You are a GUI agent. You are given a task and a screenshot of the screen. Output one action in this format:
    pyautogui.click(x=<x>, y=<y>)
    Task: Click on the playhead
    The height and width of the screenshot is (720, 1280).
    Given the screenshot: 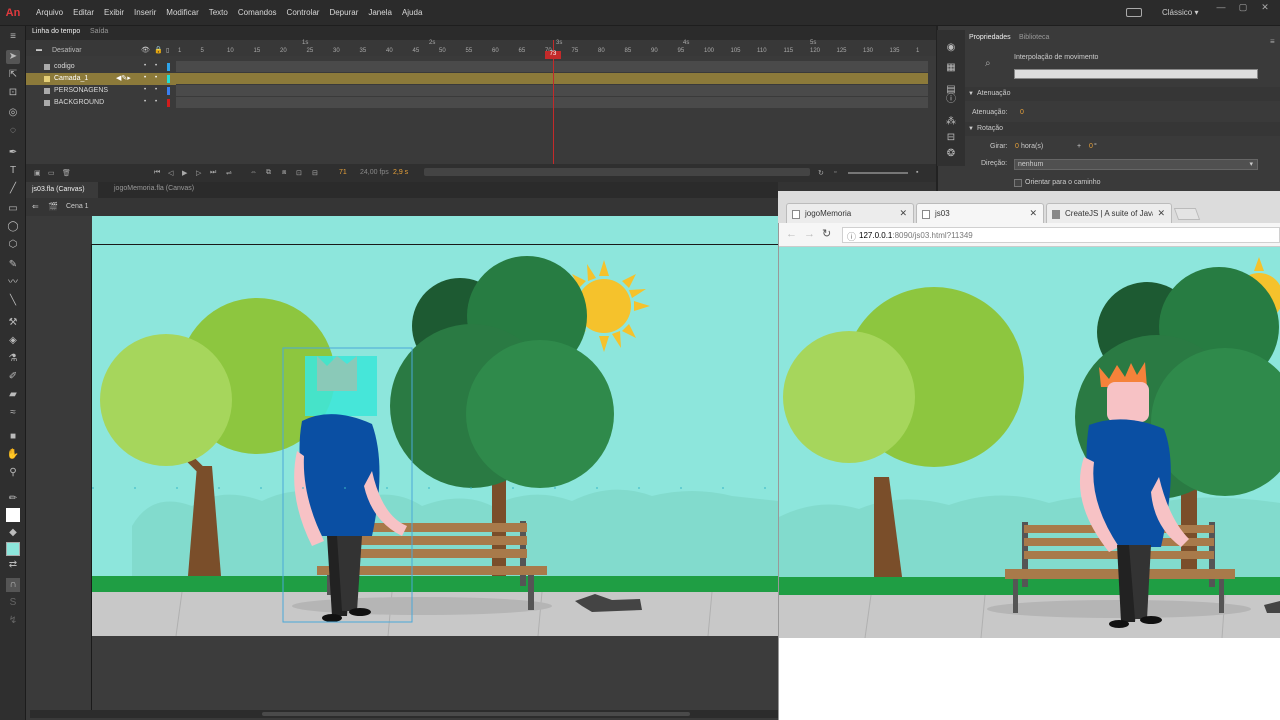 What is the action you would take?
    pyautogui.click(x=553, y=110)
    